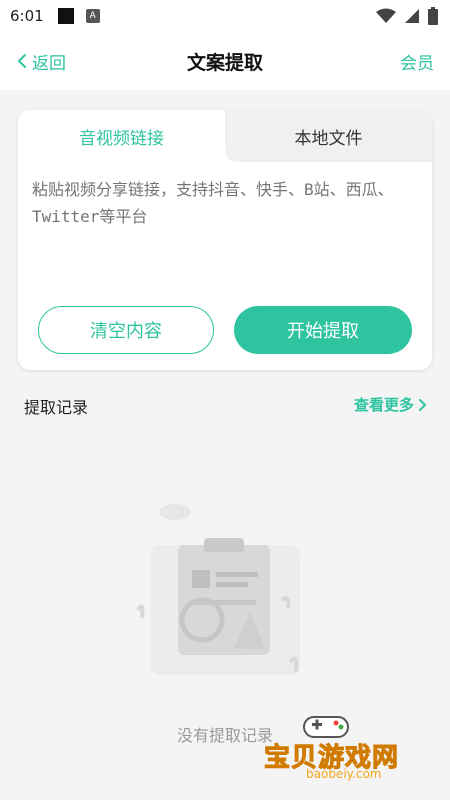  I want to click on start-extract-button: 开始提取, so click(323, 330).